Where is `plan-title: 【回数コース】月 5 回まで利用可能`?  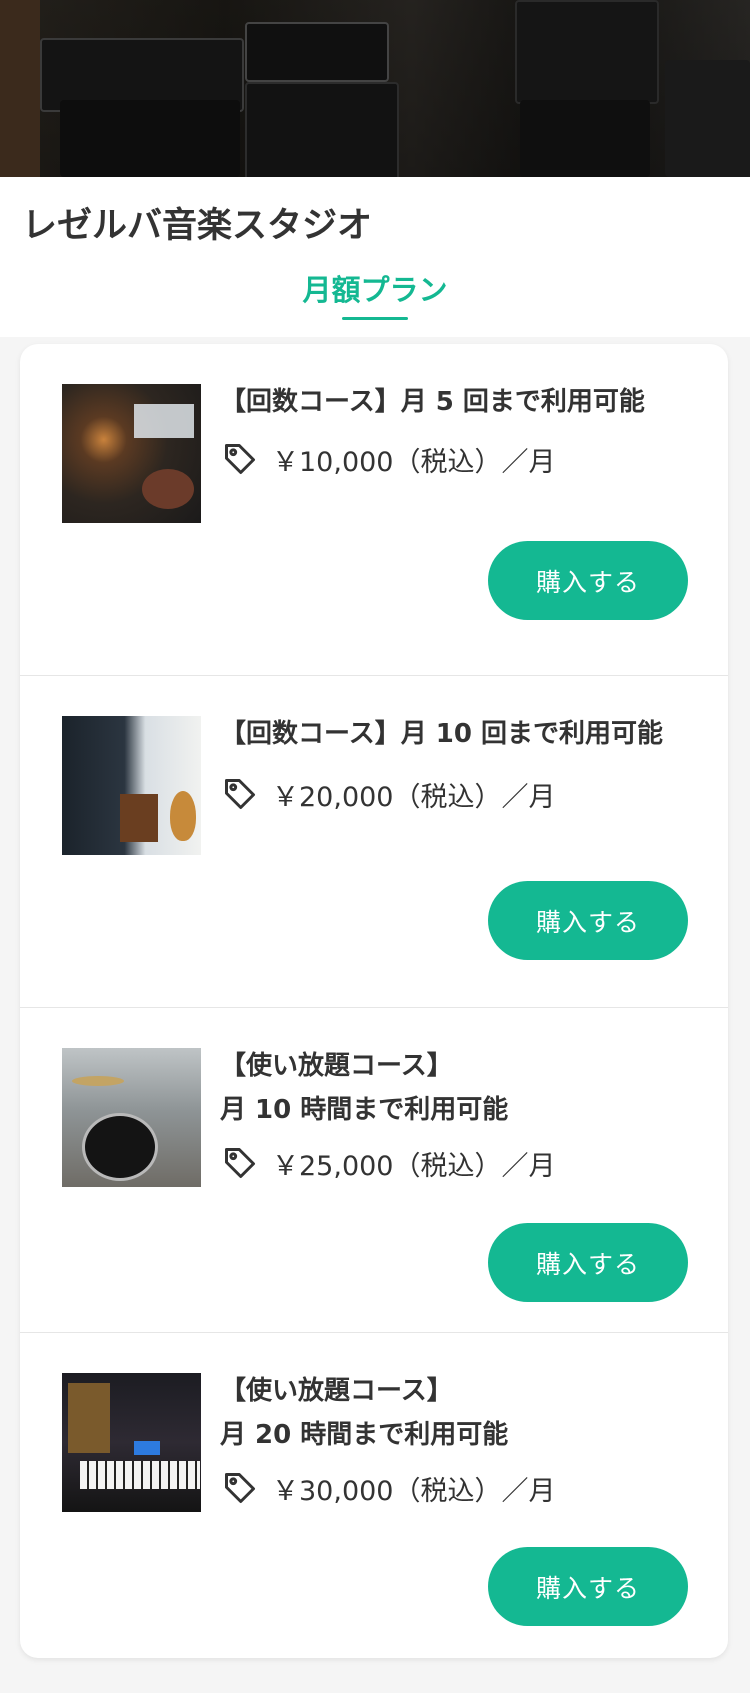 plan-title: 【回数コース】月 5 回まで利用可能 is located at coordinates (432, 402).